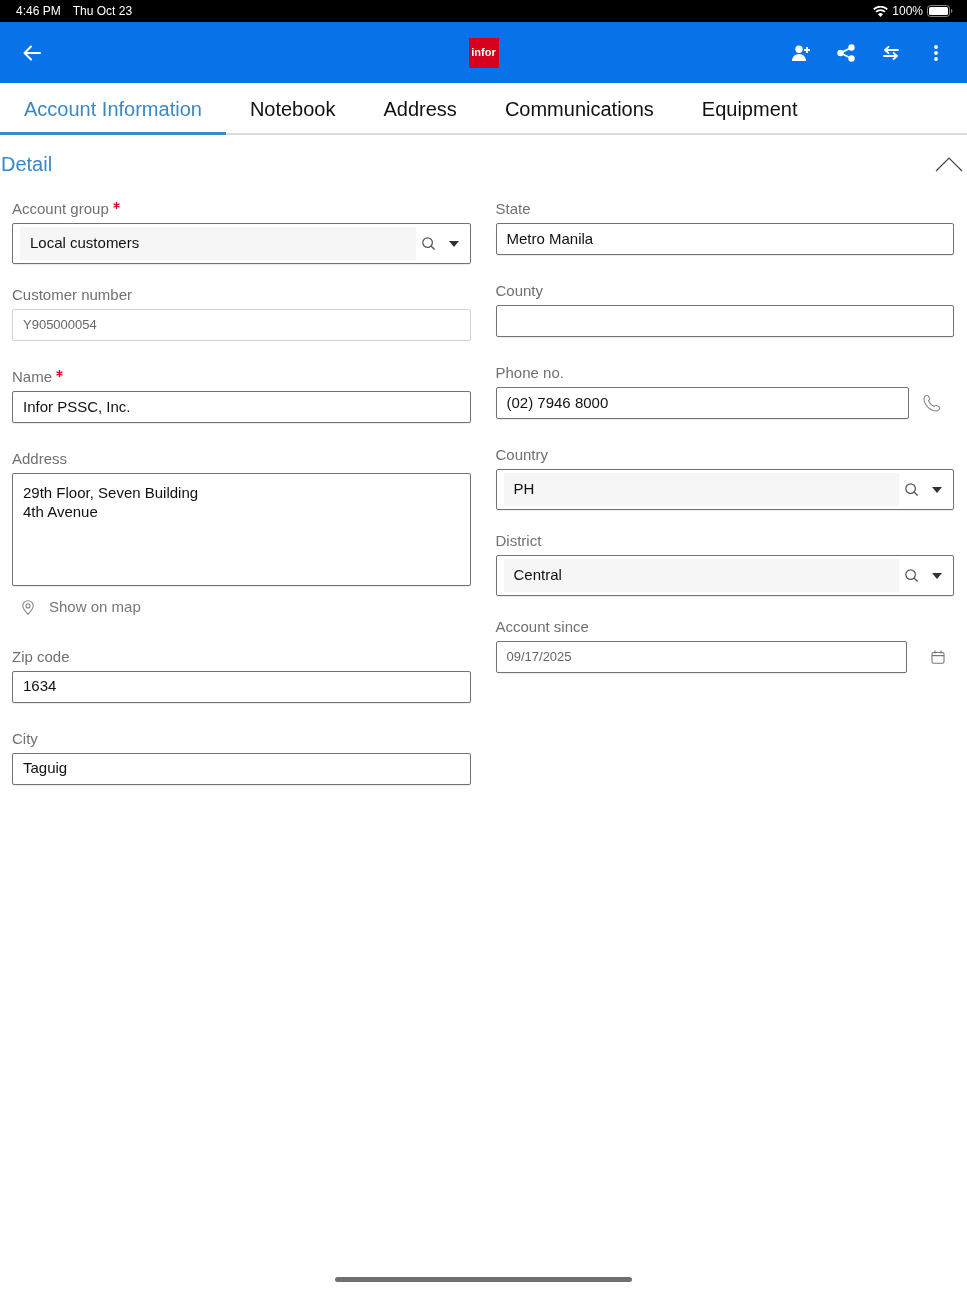 The height and width of the screenshot is (1290, 967). What do you see at coordinates (881, 11) in the screenshot?
I see `wifi-icon` at bounding box center [881, 11].